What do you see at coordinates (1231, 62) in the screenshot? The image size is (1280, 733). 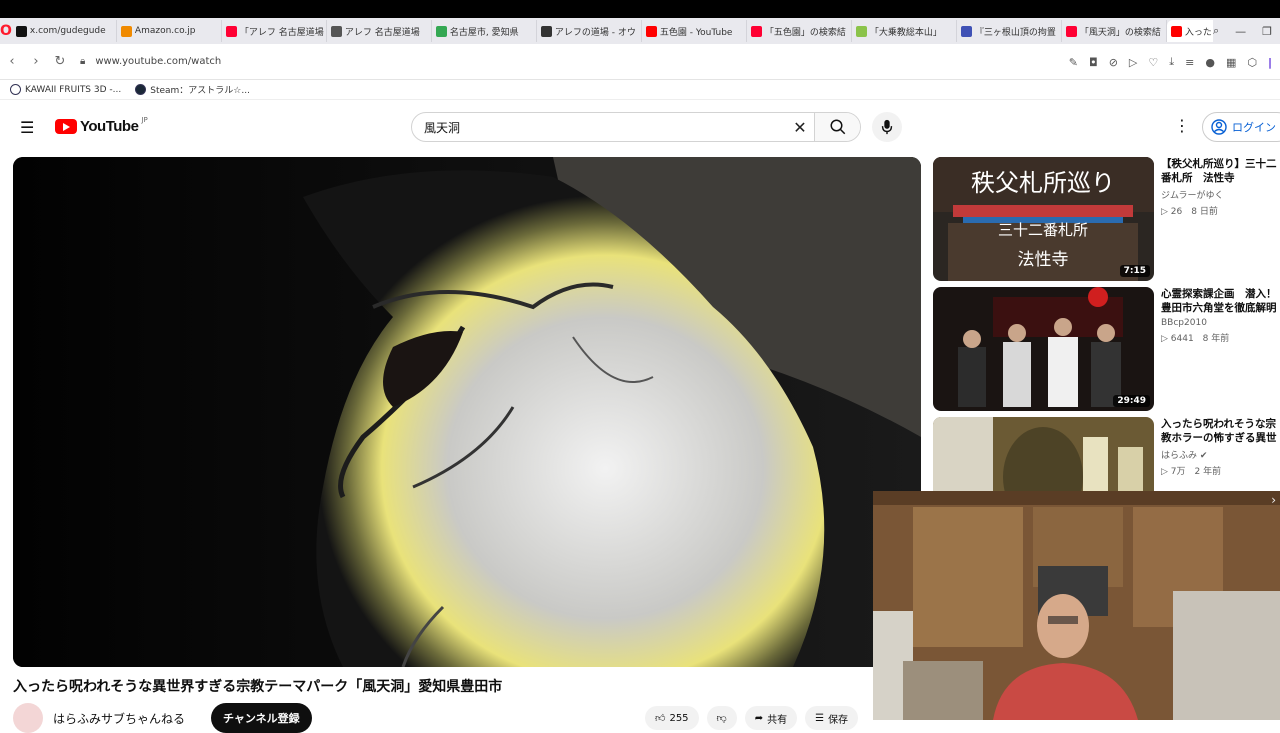 I see `extension-icon: ▦` at bounding box center [1231, 62].